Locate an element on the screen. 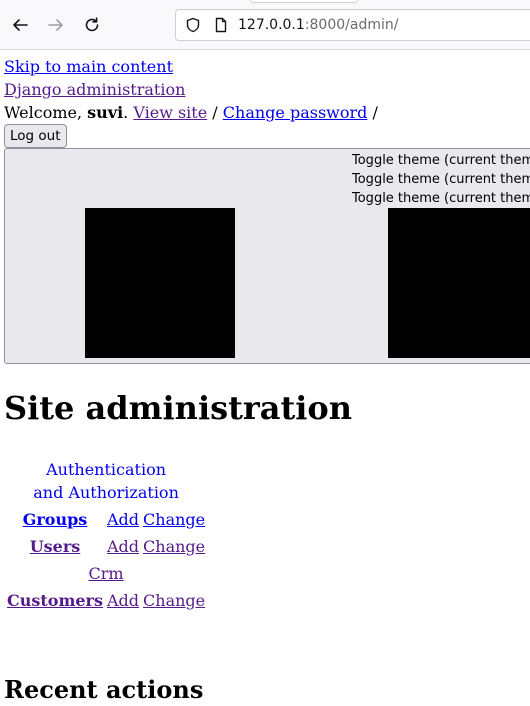 The image size is (530, 706). welcome-text: Welcome, is located at coordinates (46, 112).